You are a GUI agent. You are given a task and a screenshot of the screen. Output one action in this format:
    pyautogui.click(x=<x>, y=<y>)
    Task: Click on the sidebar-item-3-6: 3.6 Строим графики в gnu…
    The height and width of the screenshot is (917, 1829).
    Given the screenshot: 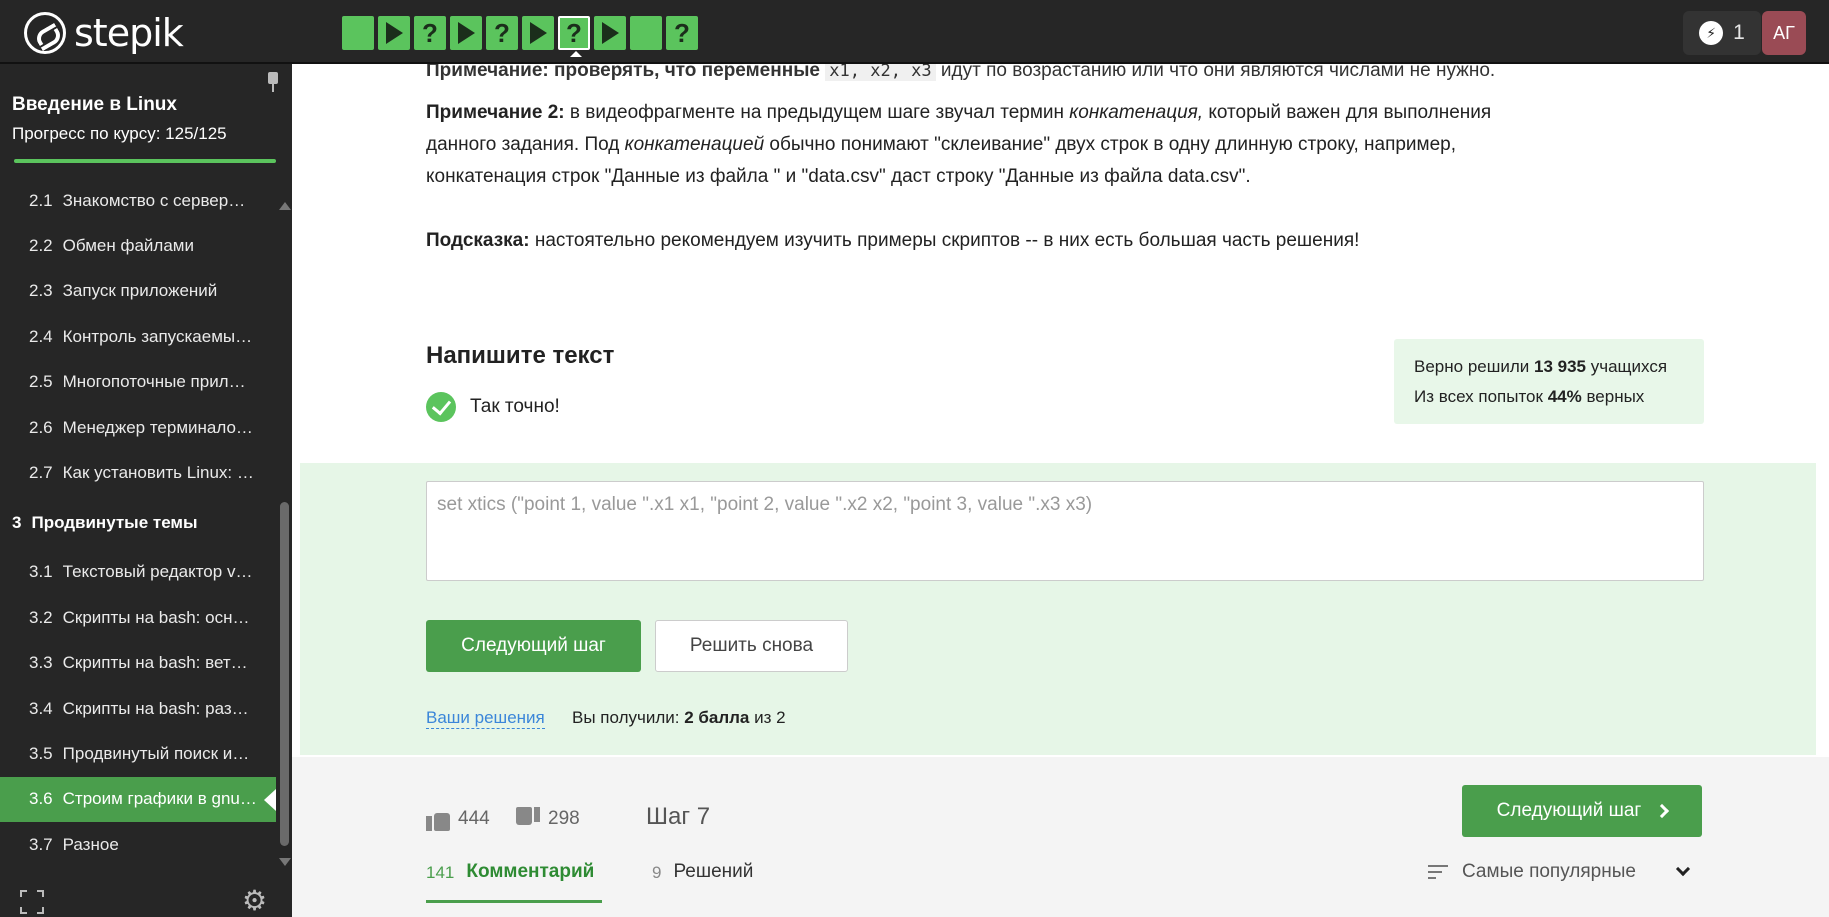 What is the action you would take?
    pyautogui.click(x=138, y=799)
    